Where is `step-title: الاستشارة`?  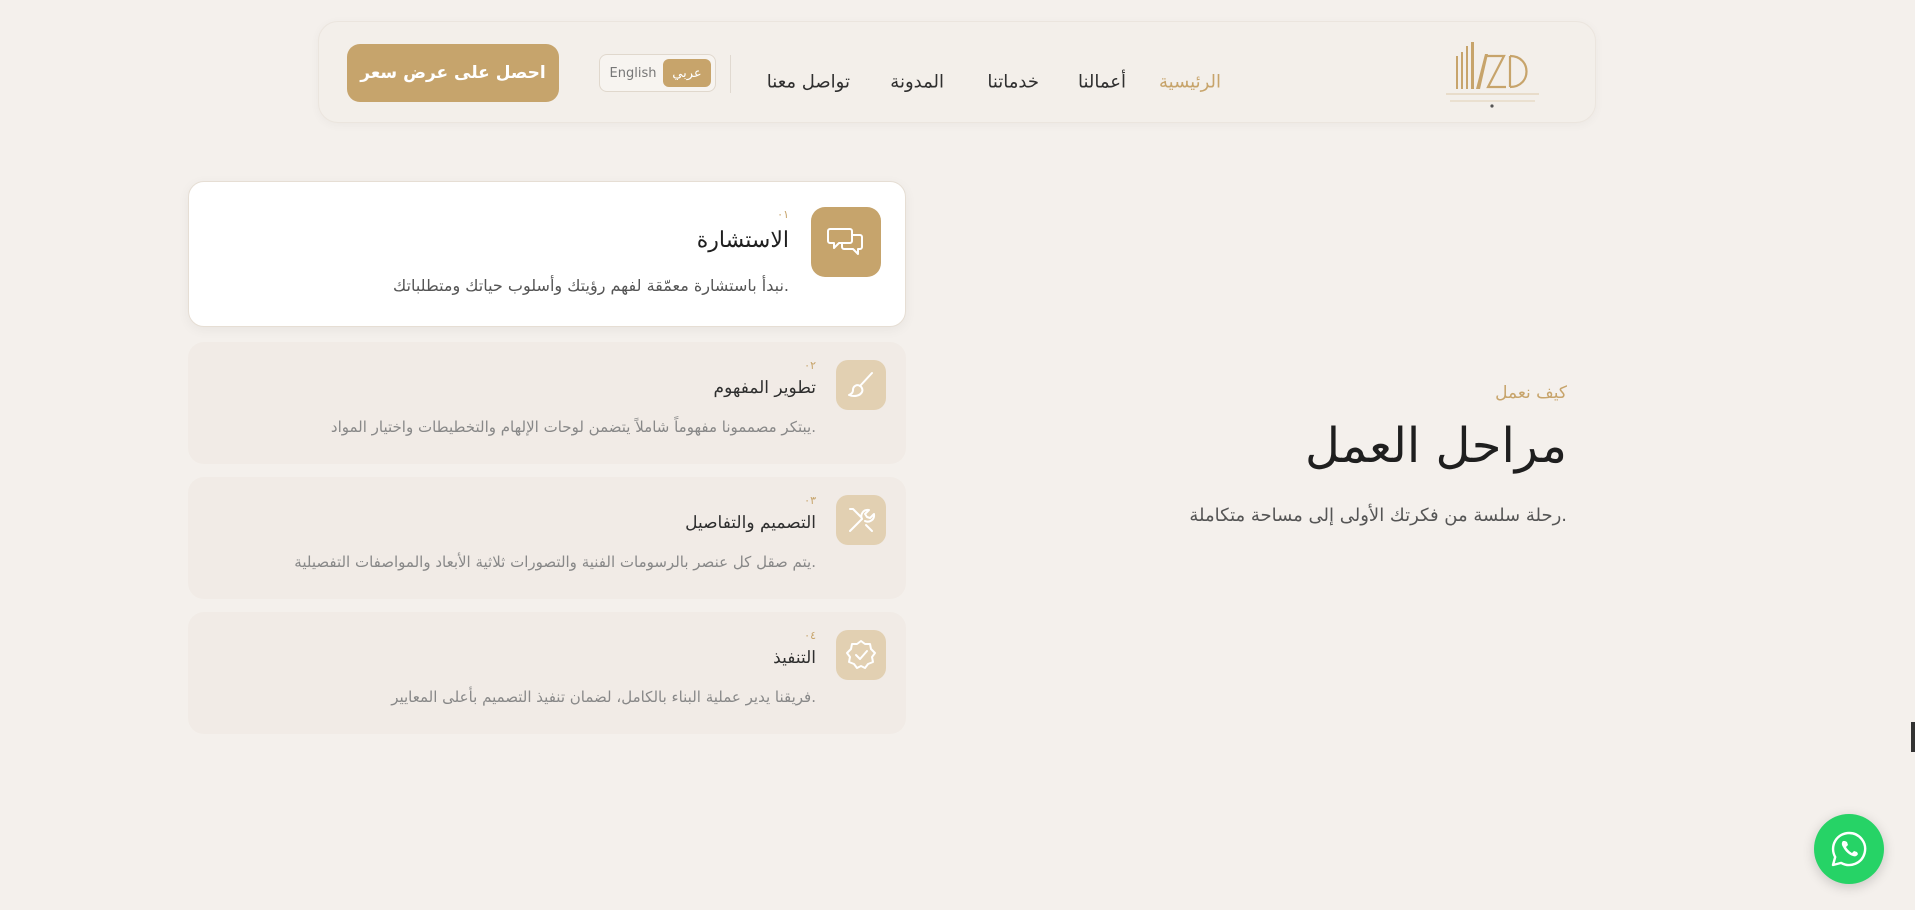 step-title: الاستشارة is located at coordinates (742, 240).